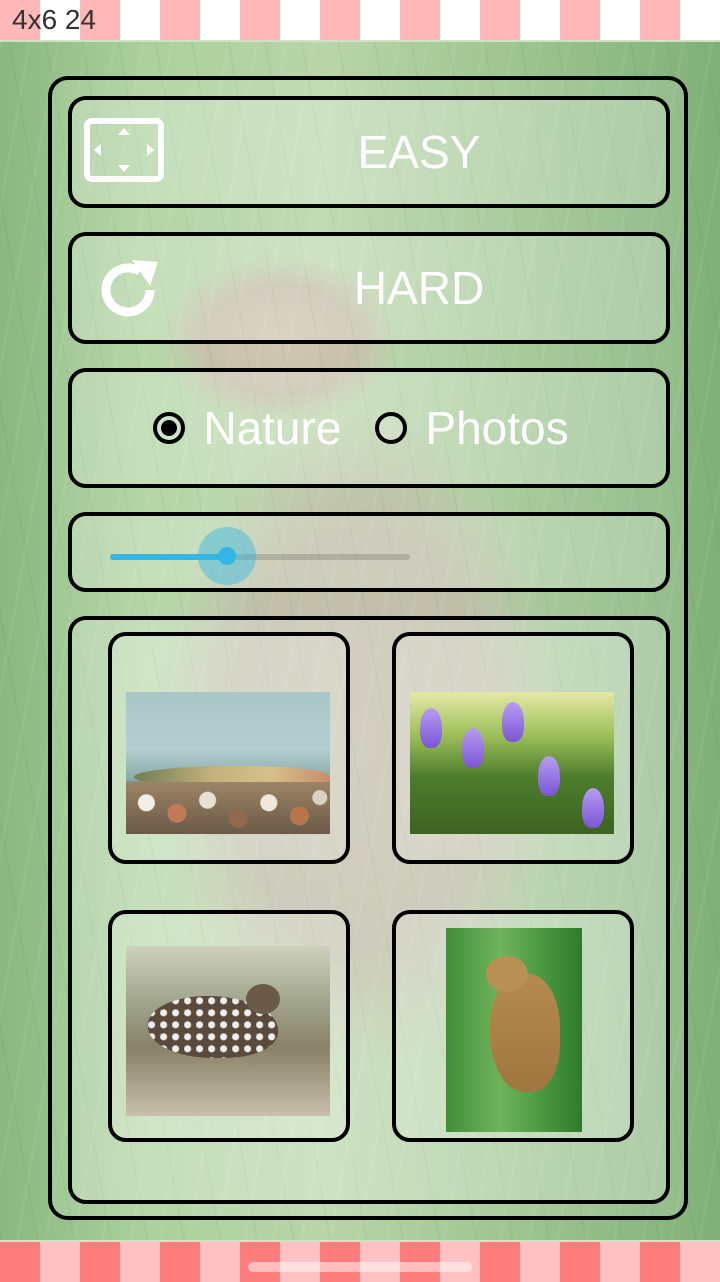  I want to click on crocus-flowers-thumbnail, so click(512, 763).